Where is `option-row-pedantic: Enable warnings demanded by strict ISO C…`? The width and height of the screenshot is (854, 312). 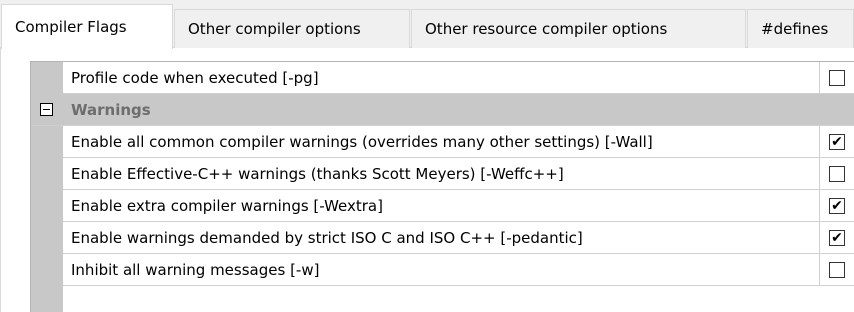 option-row-pedantic: Enable warnings demanded by strict ISO C… is located at coordinates (458, 238).